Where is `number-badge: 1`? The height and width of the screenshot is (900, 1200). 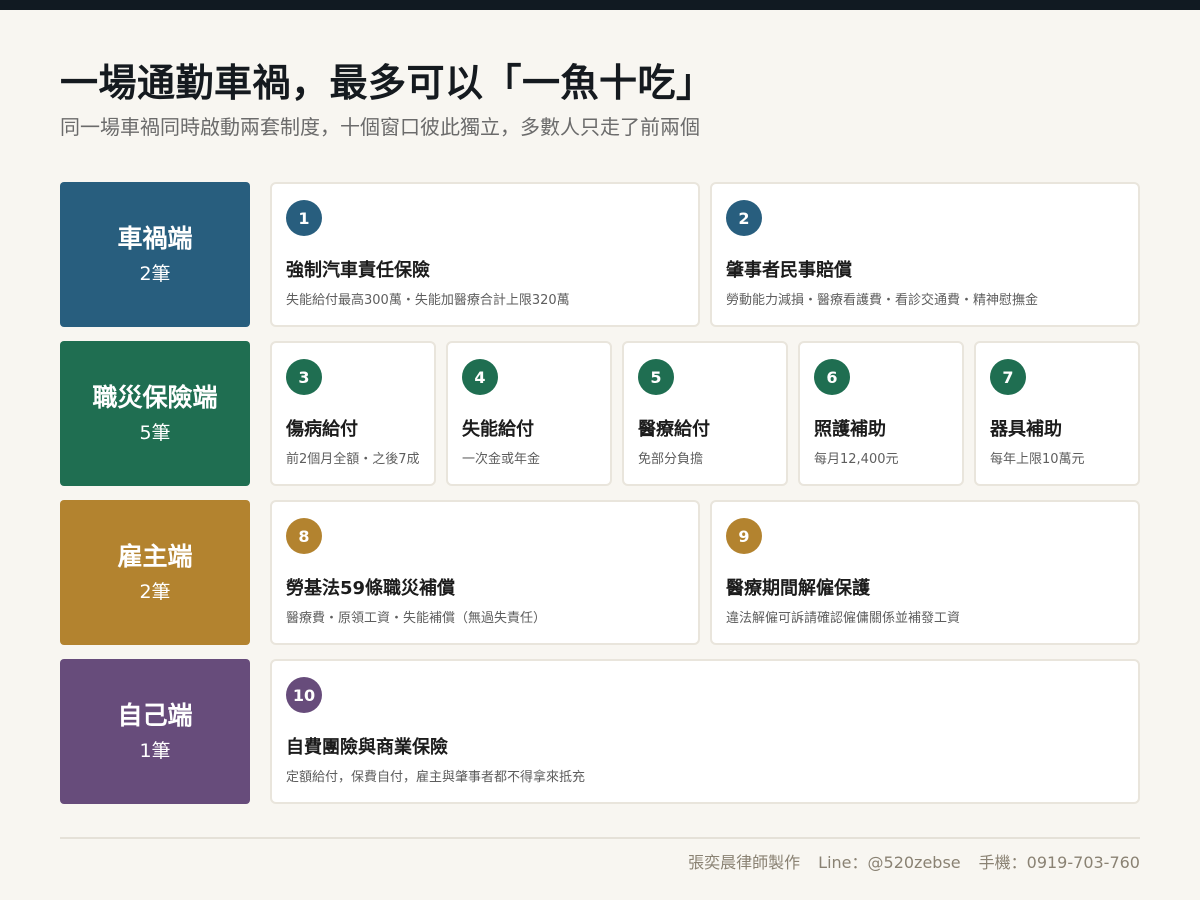
number-badge: 1 is located at coordinates (304, 218).